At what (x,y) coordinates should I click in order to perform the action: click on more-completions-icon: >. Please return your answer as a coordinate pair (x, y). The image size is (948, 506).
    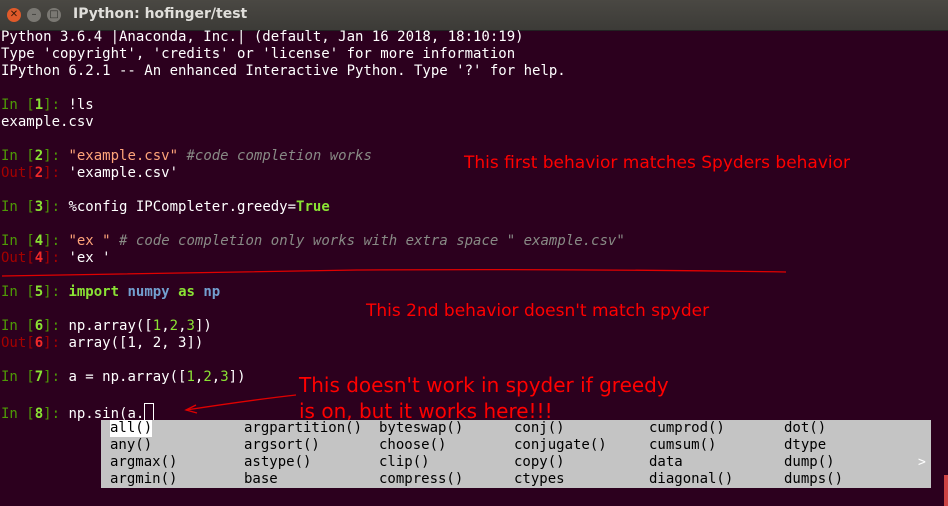
    Looking at the image, I should click on (922, 462).